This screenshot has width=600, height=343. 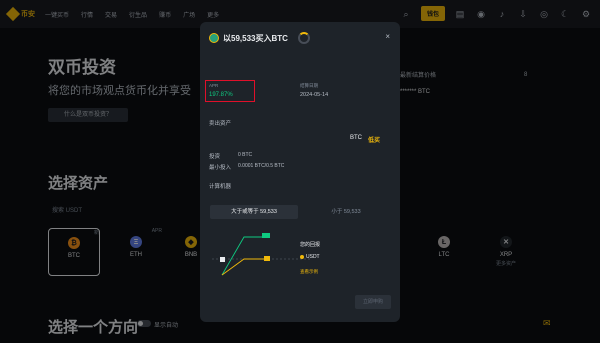 What do you see at coordinates (245, 155) in the screenshot?
I see `invest-value: 0 BTC` at bounding box center [245, 155].